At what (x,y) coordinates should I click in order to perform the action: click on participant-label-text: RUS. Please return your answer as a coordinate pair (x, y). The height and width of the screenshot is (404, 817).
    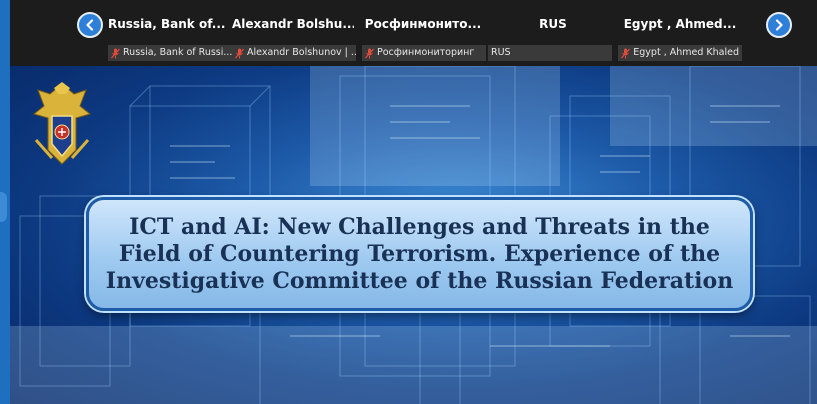
    Looking at the image, I should click on (501, 52).